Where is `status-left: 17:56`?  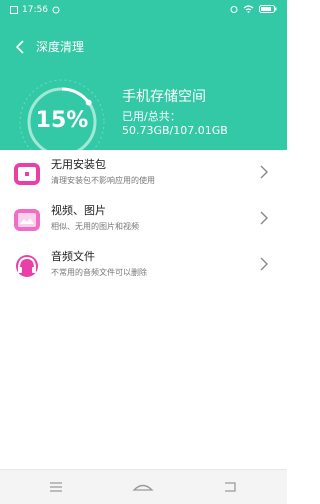
status-left: 17:56 is located at coordinates (35, 10).